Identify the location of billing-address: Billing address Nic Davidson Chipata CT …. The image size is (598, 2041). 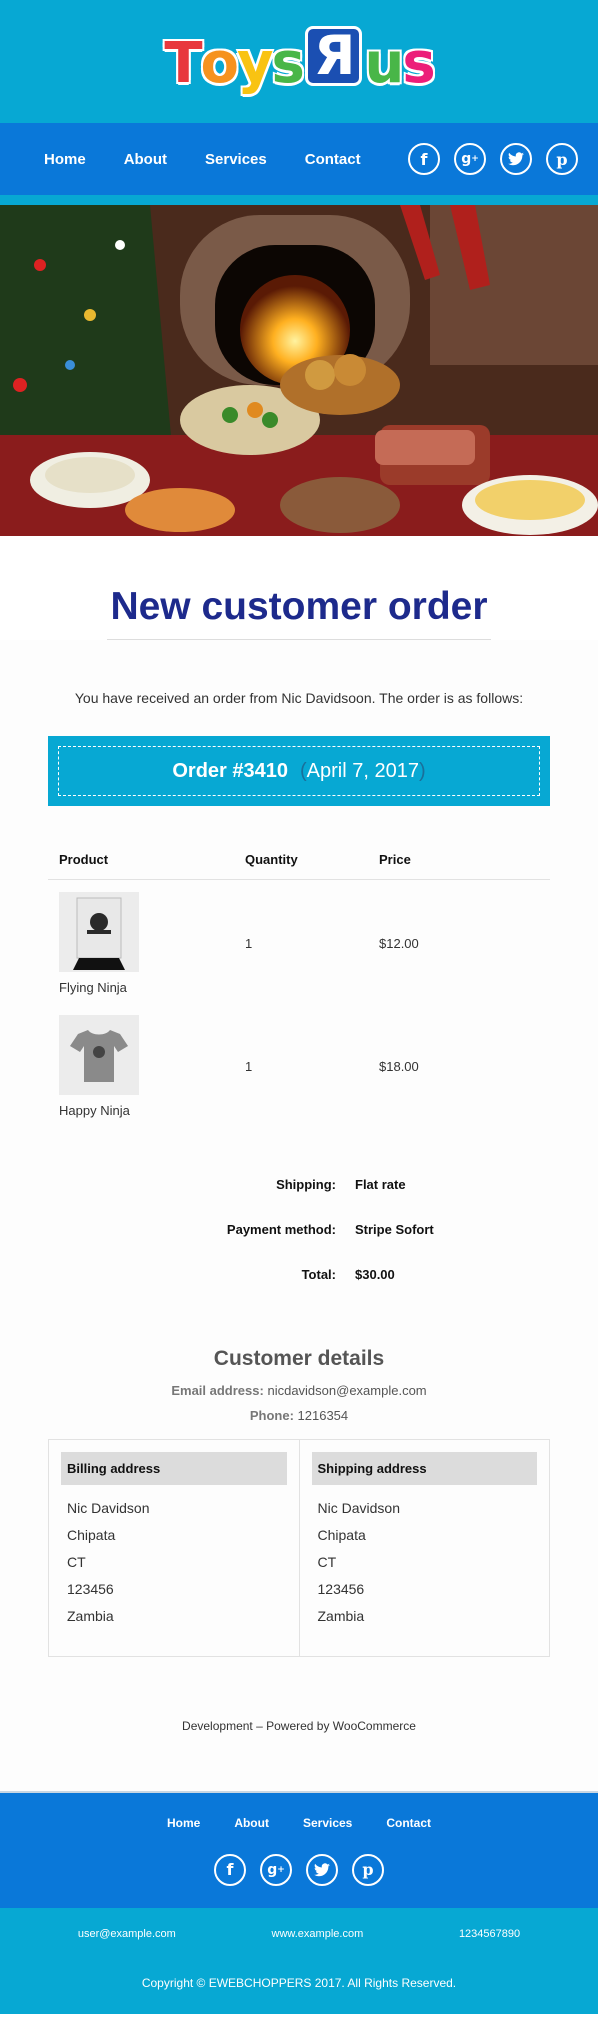
(174, 1548).